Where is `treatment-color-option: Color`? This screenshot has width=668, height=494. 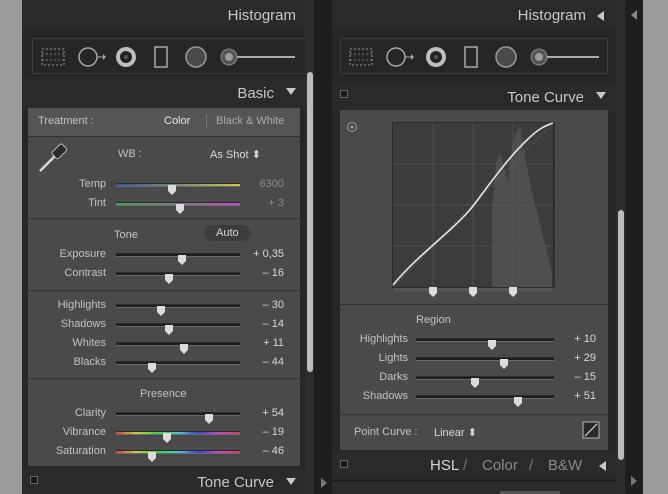 treatment-color-option: Color is located at coordinates (177, 121).